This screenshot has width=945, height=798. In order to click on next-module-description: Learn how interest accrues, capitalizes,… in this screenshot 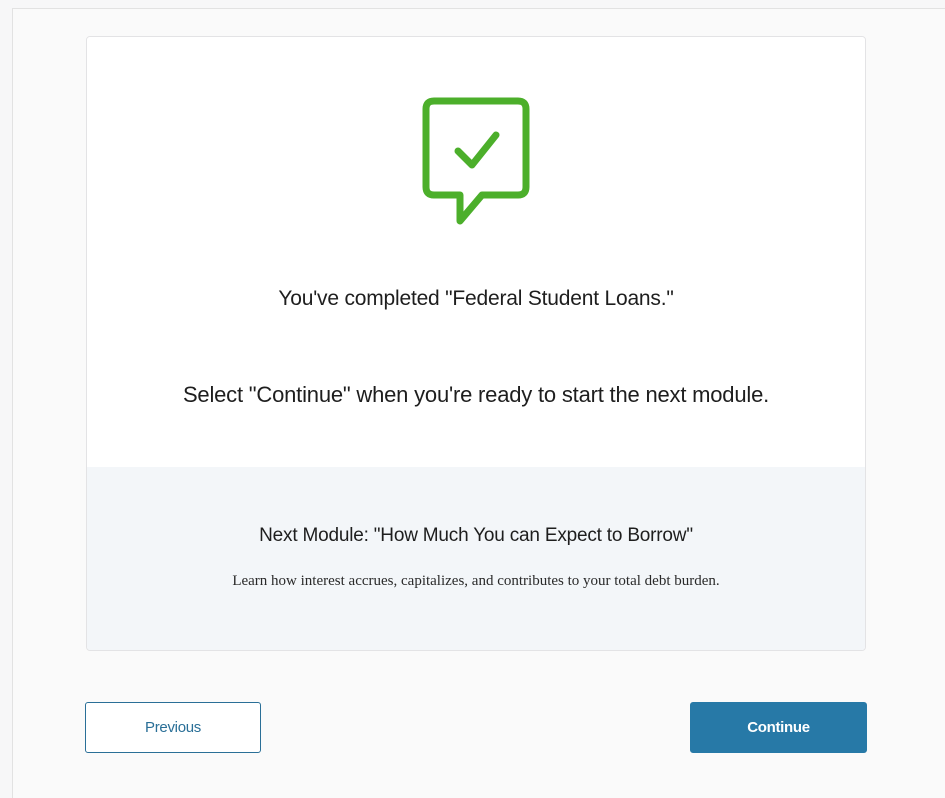, I will do `click(476, 581)`.